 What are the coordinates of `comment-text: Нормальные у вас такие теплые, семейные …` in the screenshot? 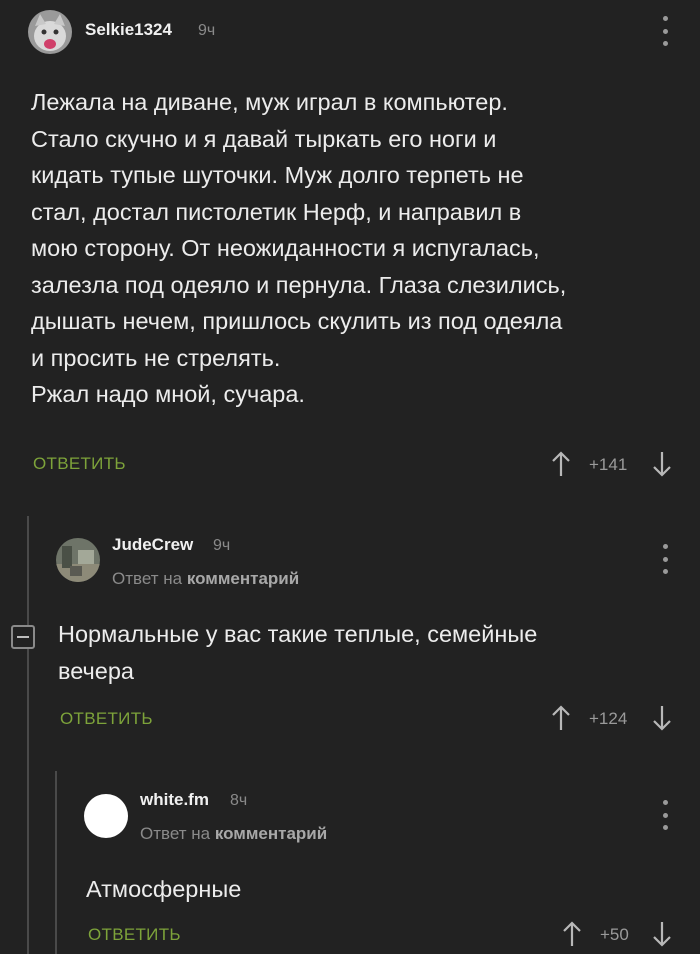 It's located at (298, 652).